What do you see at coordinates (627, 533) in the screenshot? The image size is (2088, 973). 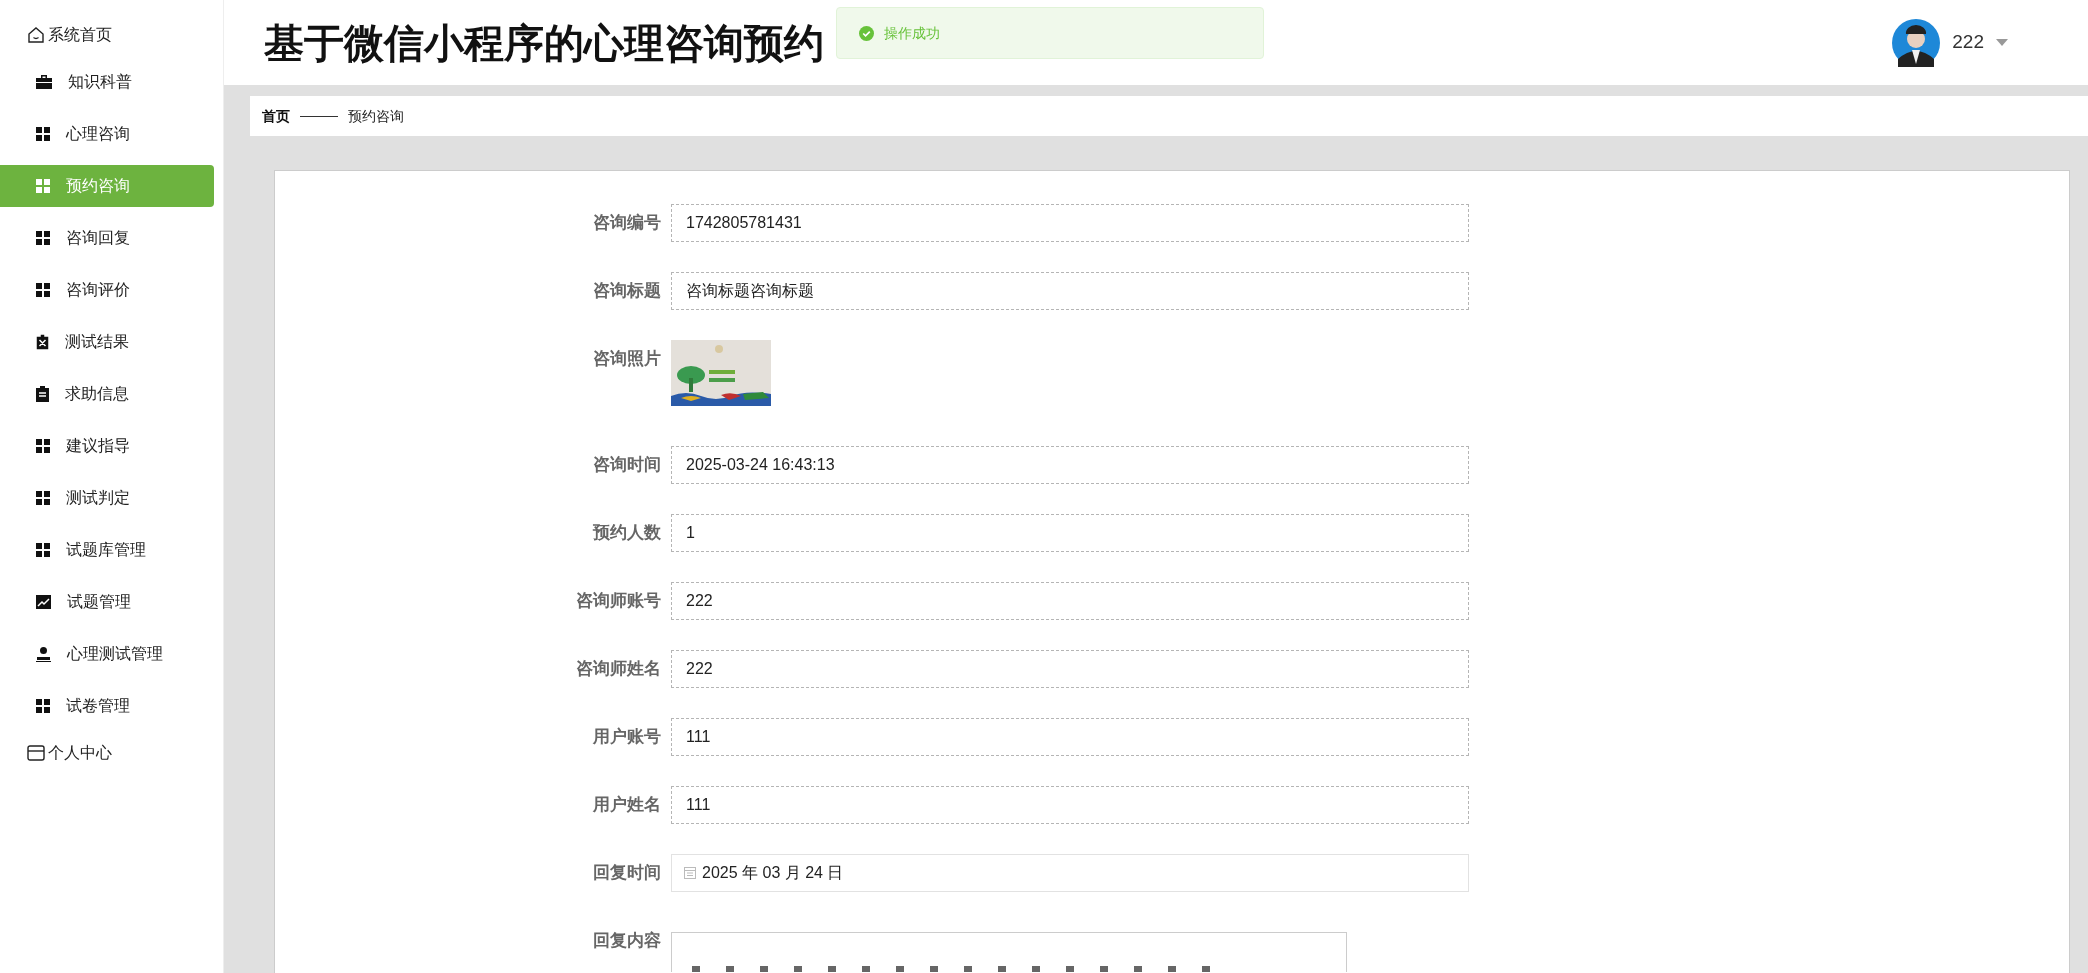 I see `field-label: 预约人数` at bounding box center [627, 533].